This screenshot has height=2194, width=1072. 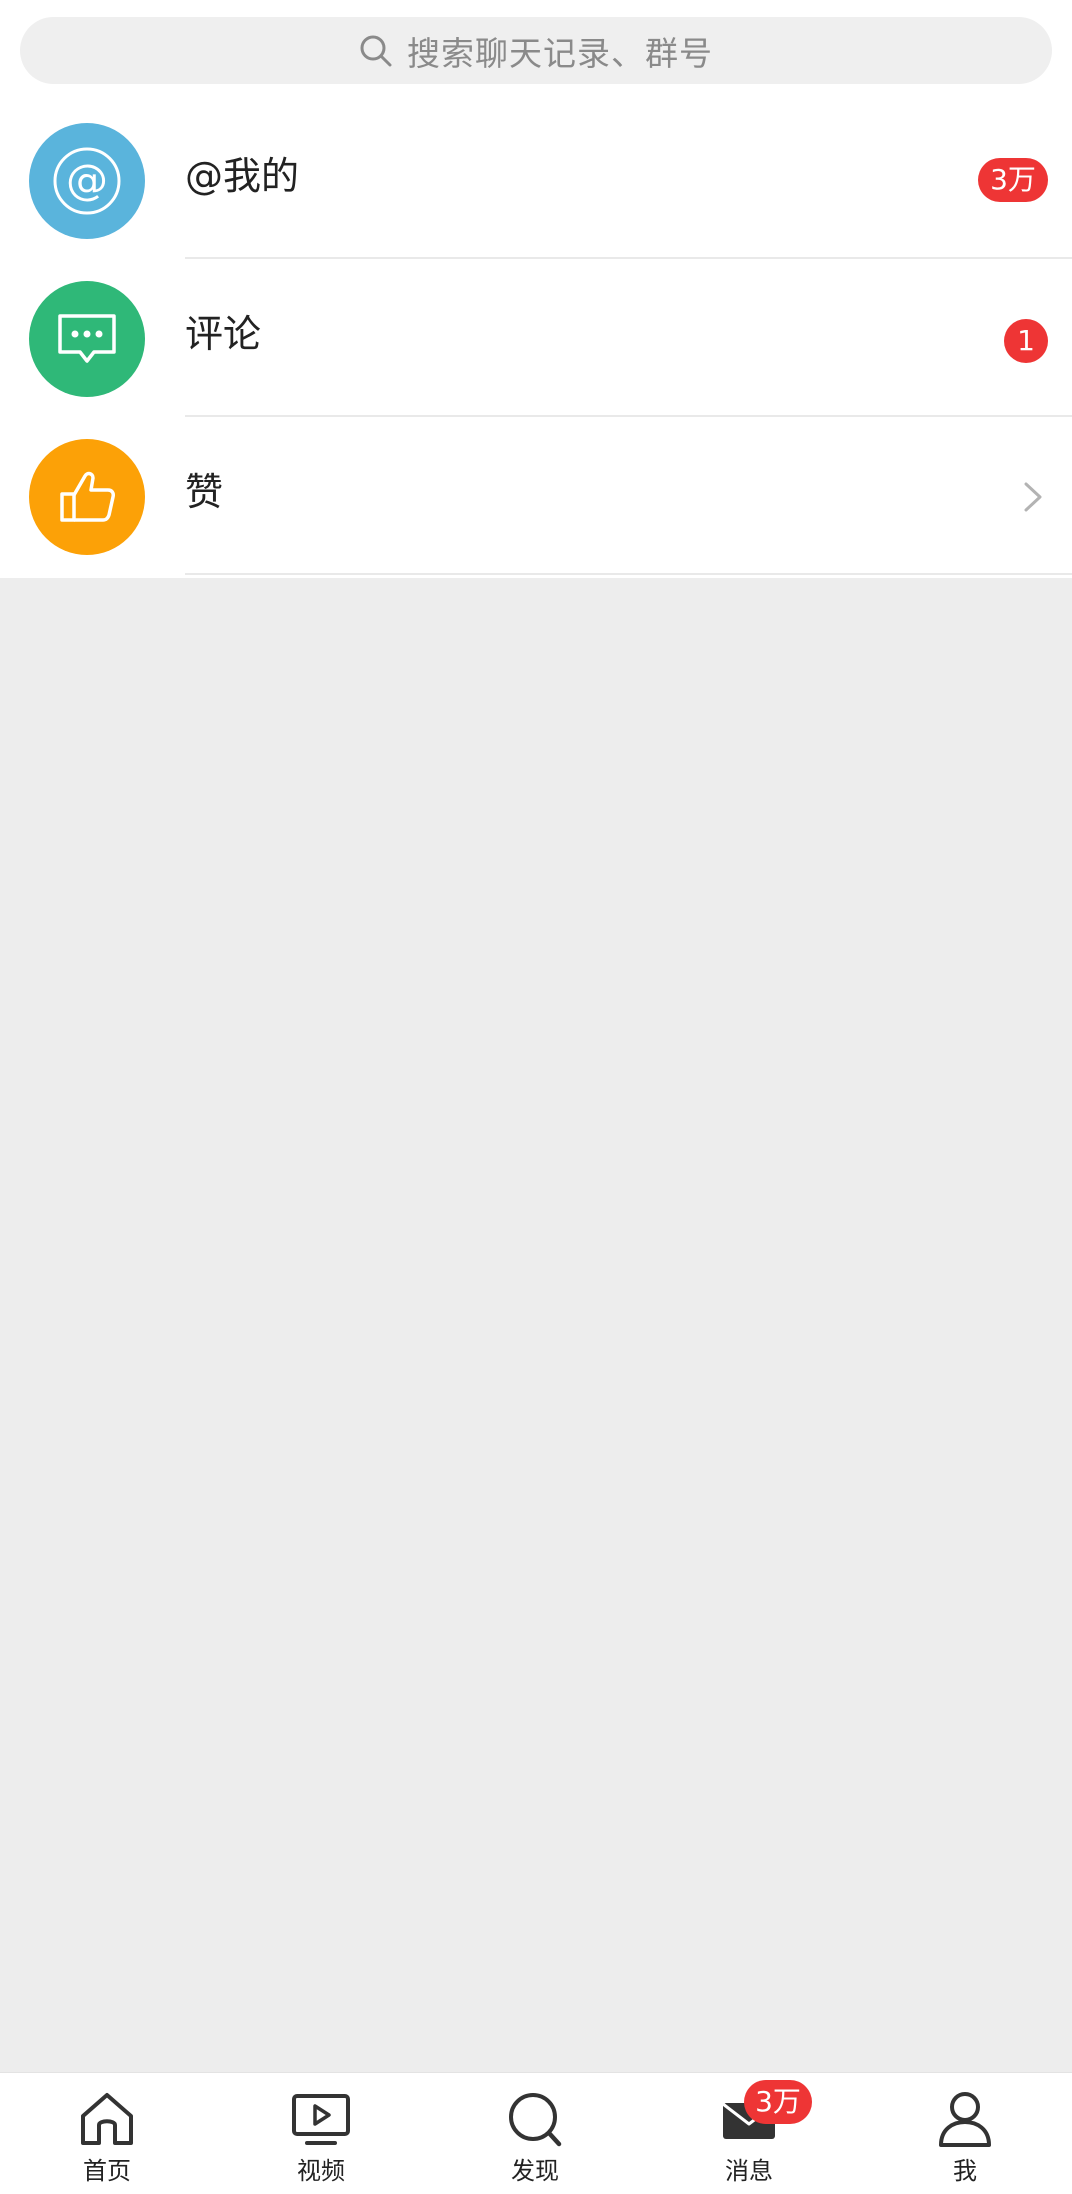 I want to click on bottom-tab-bar: 首页 视频 发现 消息 我, so click(x=536, y=2133).